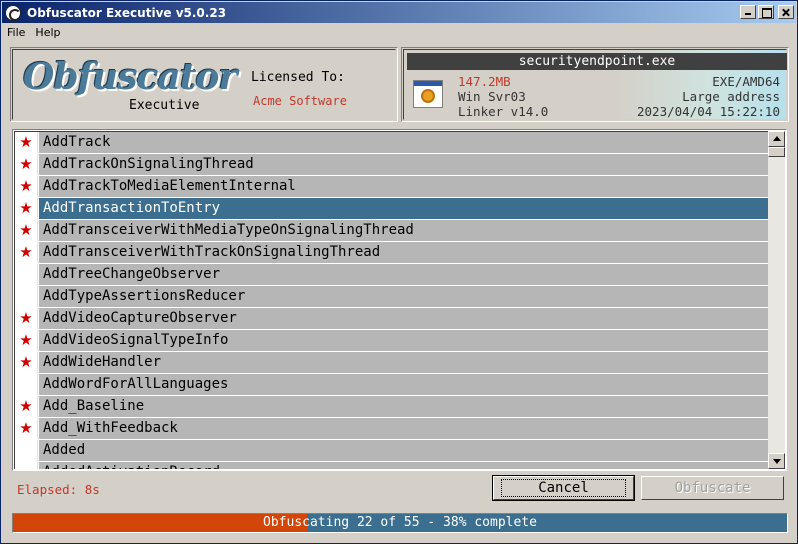  Describe the element at coordinates (403, 186) in the screenshot. I see `list-item-label: AddTrackToMediaElementInternal` at that location.